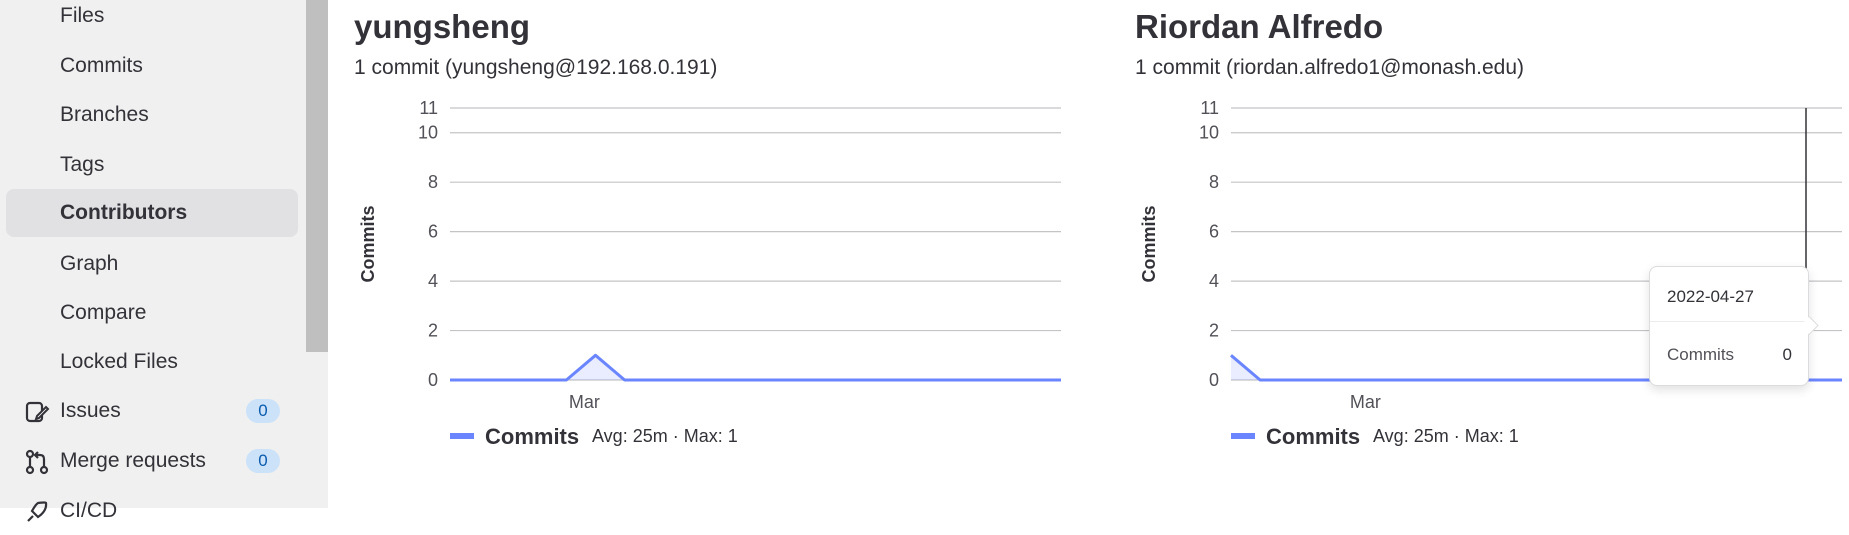 This screenshot has width=1849, height=535. What do you see at coordinates (37, 511) in the screenshot?
I see `rocket-icon` at bounding box center [37, 511].